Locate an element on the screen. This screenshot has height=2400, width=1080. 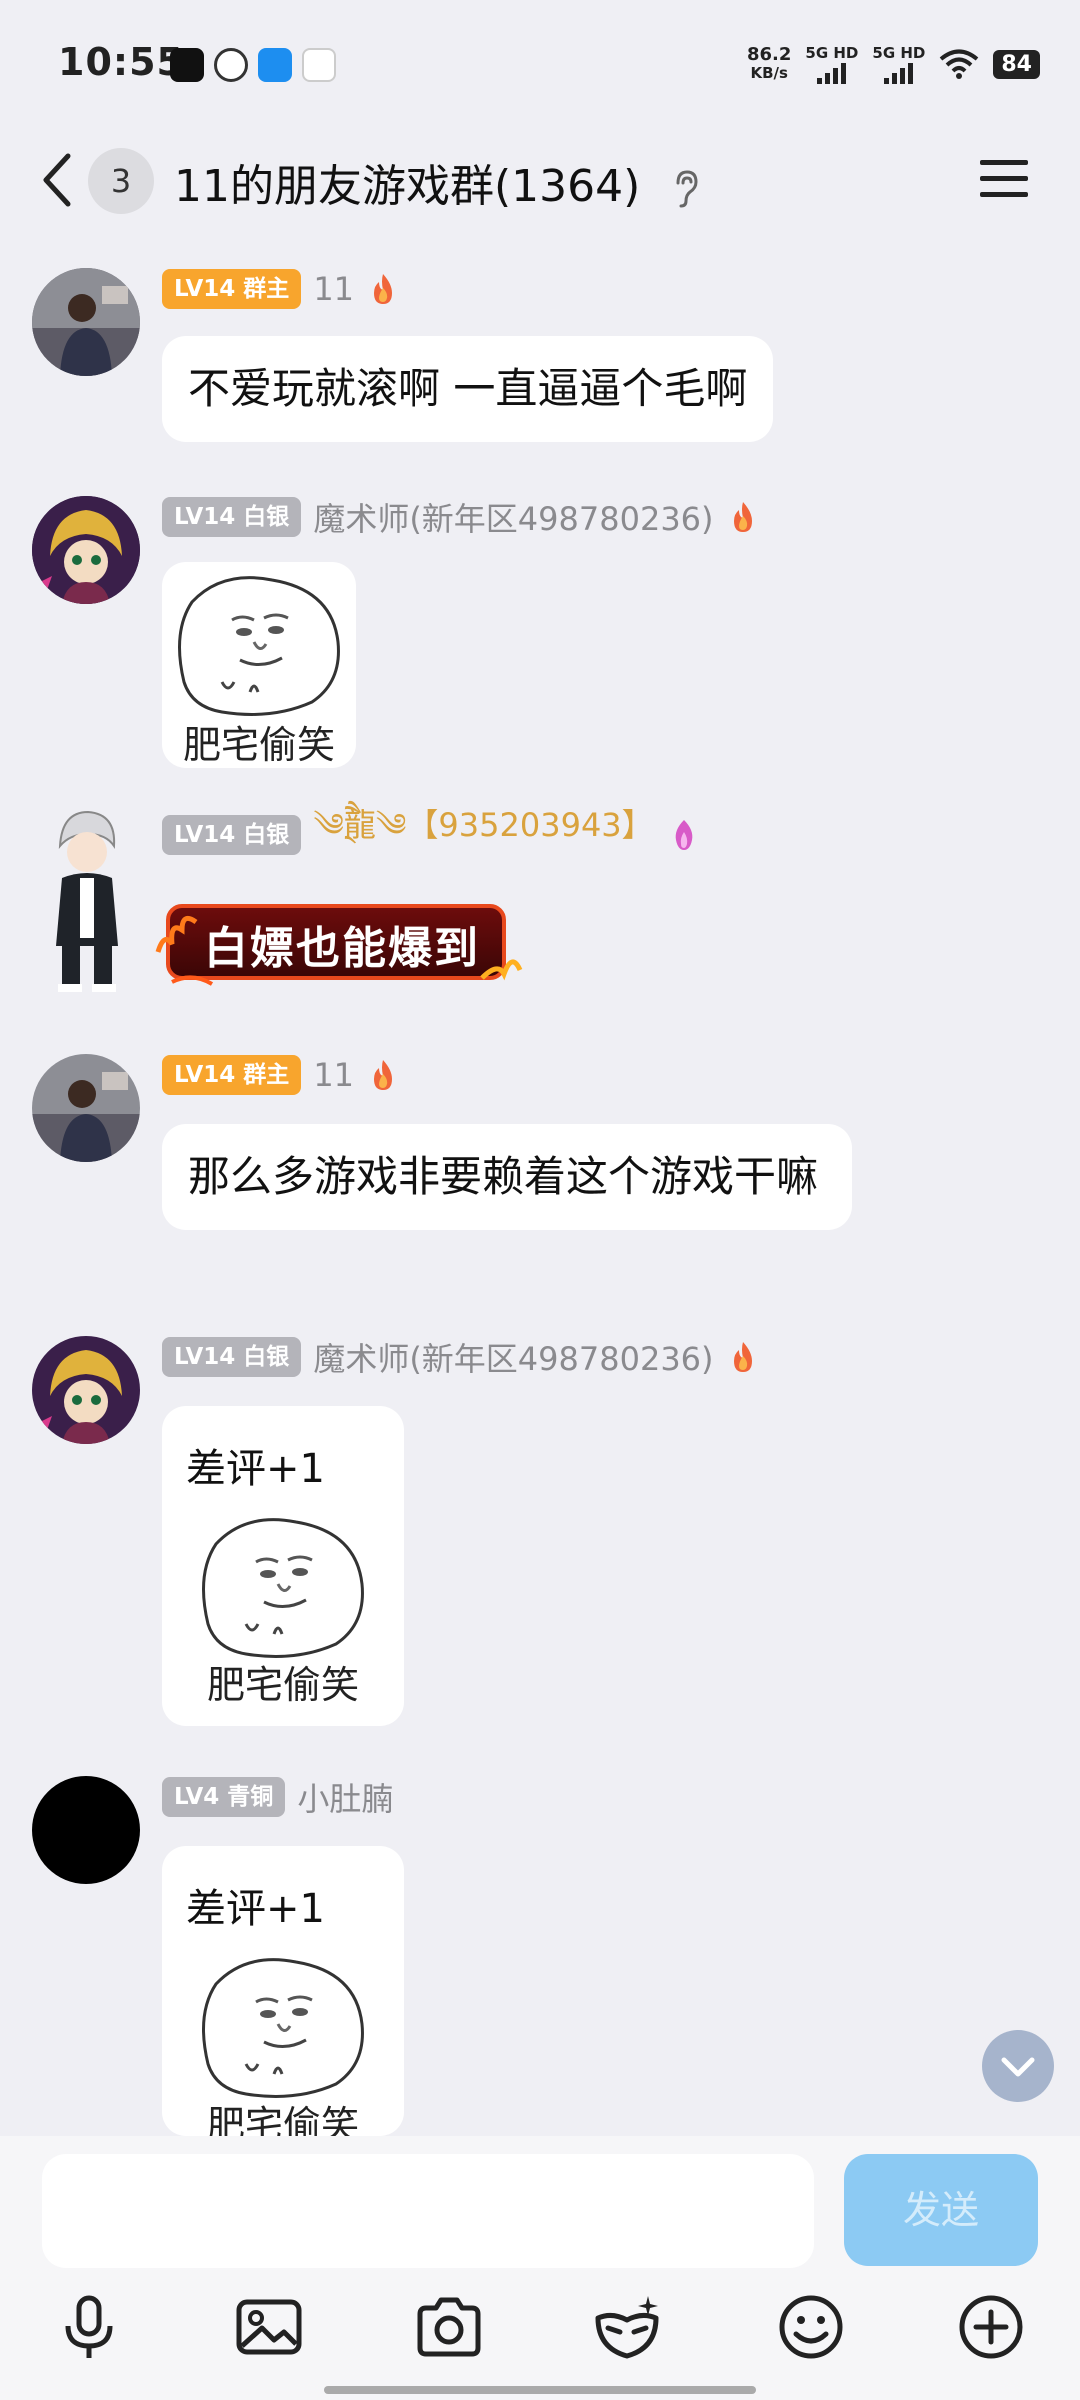
lotus-flame-icon is located at coordinates (684, 835).